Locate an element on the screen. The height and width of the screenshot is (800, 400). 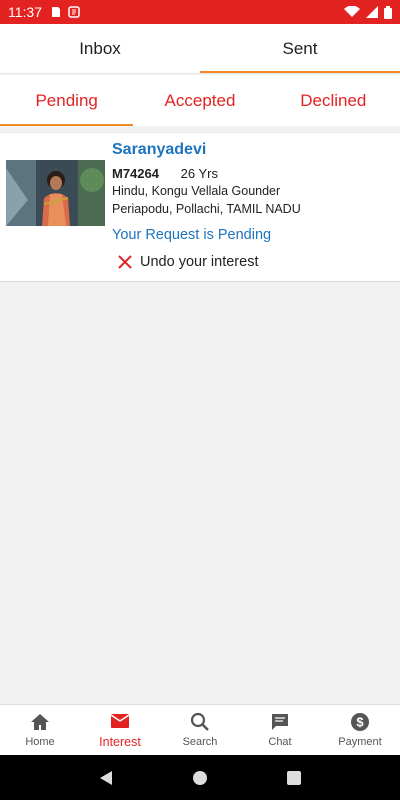
mail-icon is located at coordinates (120, 721).